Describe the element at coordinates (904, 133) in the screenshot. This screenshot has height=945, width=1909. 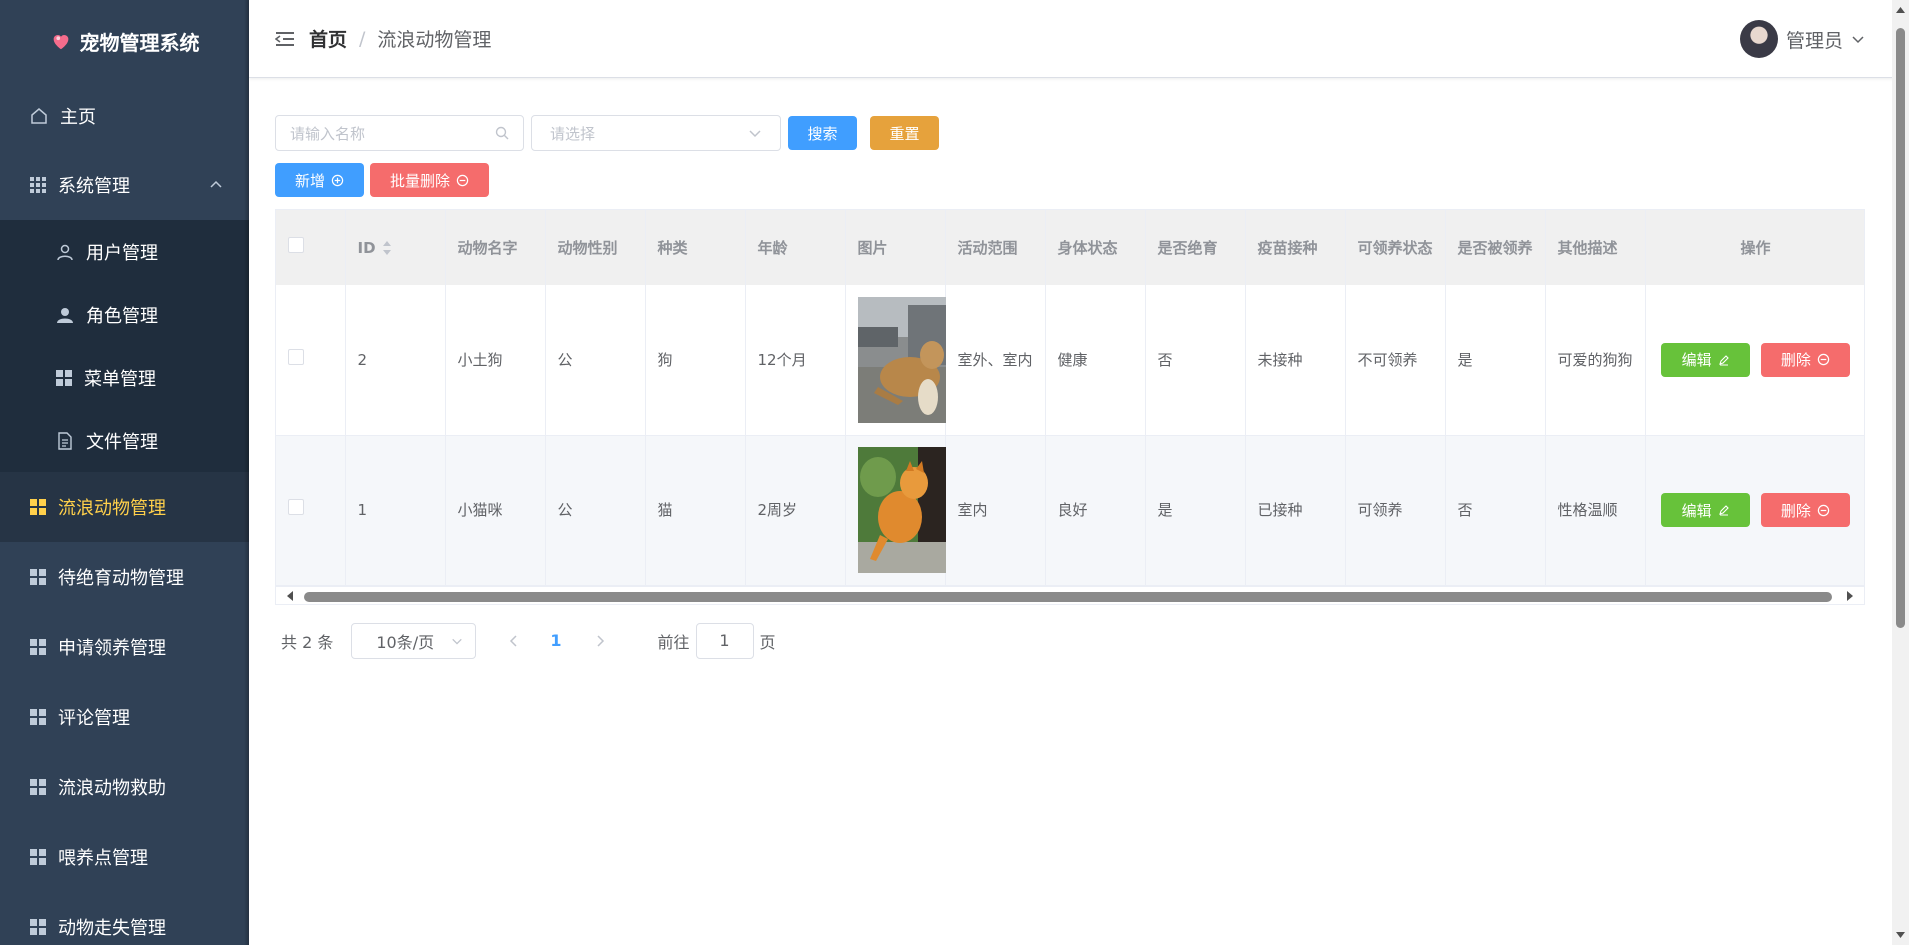
I see `reset-button: 重置` at that location.